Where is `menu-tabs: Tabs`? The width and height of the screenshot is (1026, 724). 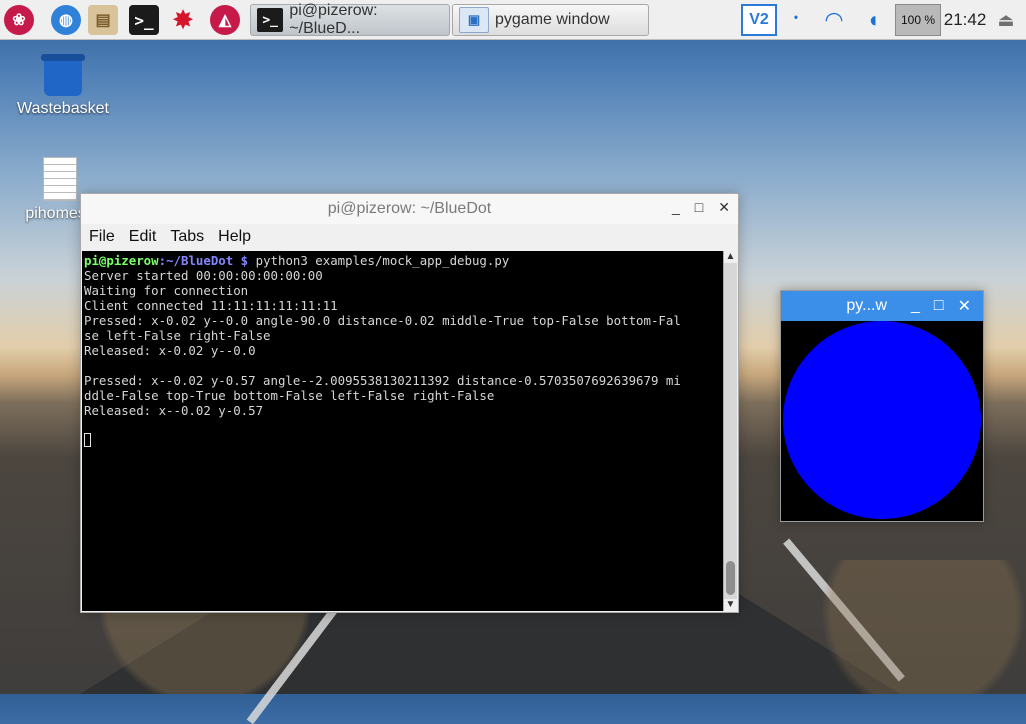
menu-tabs: Tabs is located at coordinates (187, 237).